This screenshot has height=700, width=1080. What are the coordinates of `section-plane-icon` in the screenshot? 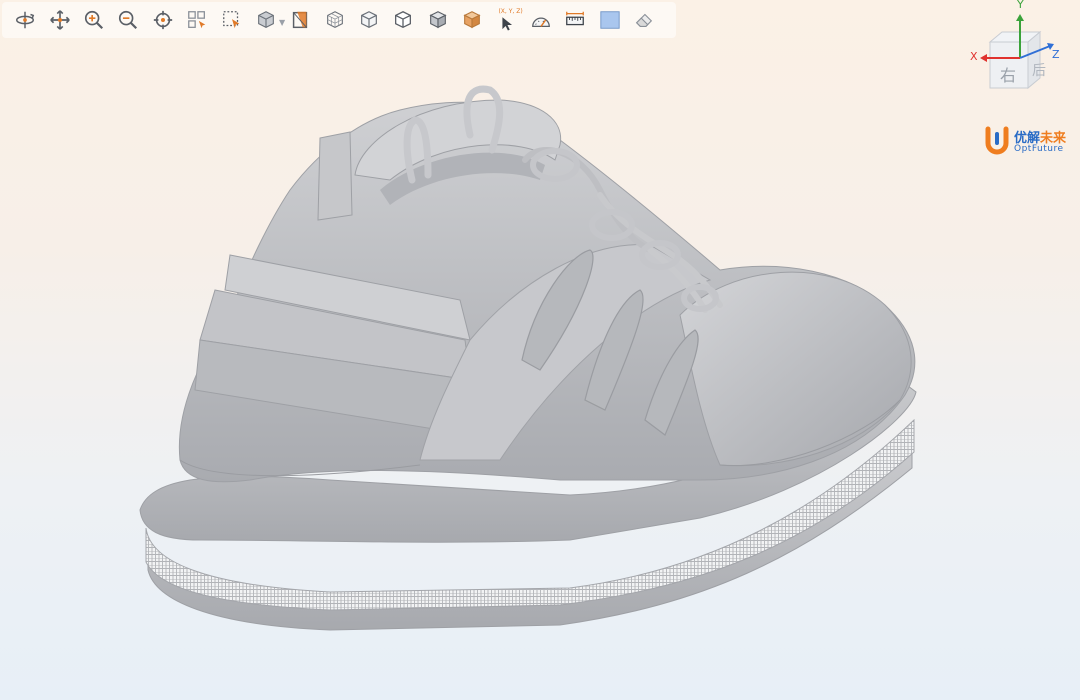 It's located at (300, 20).